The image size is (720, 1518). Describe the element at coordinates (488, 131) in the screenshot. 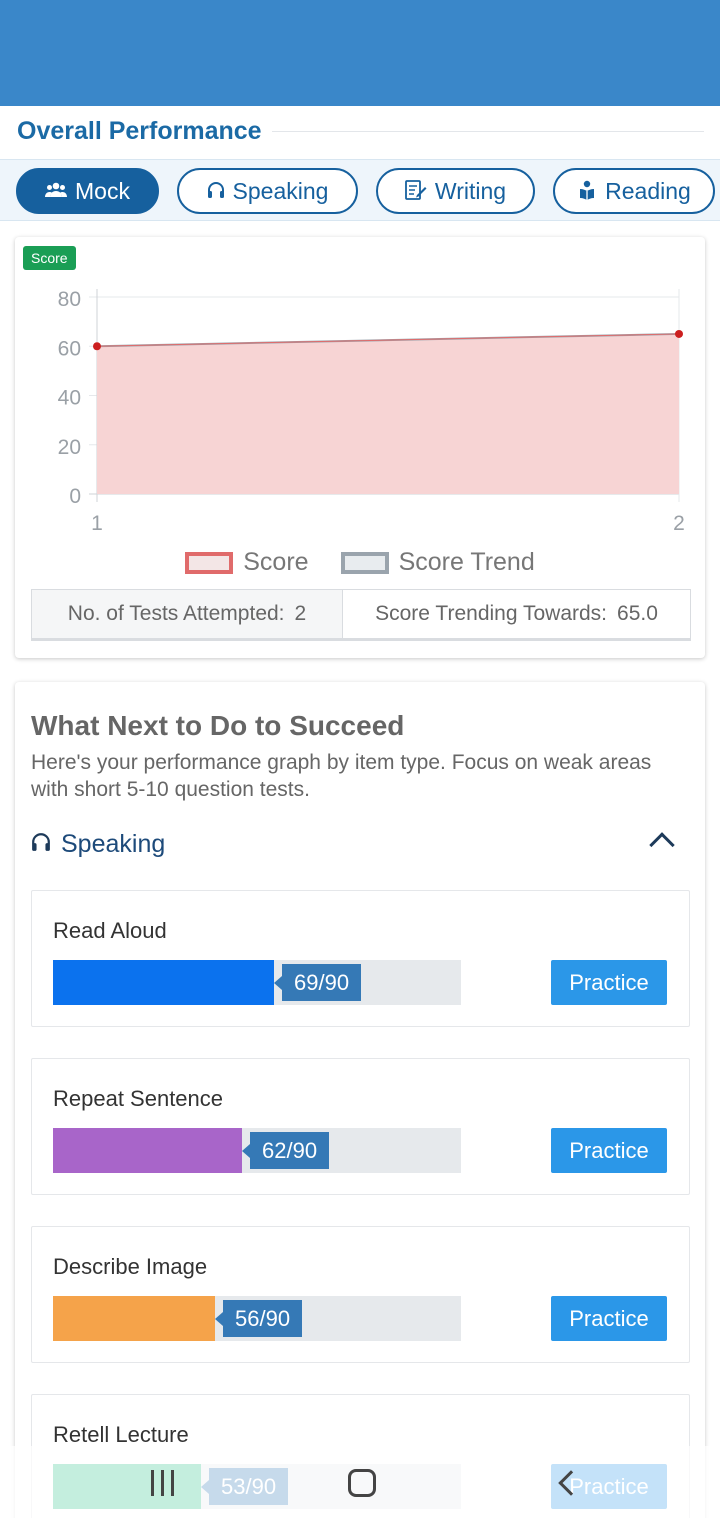

I see `section-divider` at that location.